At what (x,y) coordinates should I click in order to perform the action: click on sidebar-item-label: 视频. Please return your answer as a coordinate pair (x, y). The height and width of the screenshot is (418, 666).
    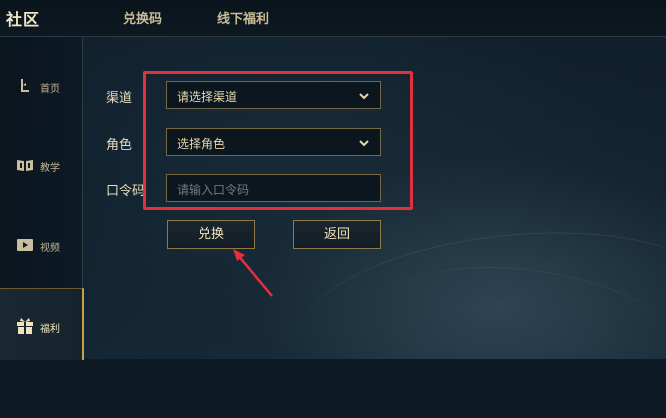
    Looking at the image, I should click on (50, 248).